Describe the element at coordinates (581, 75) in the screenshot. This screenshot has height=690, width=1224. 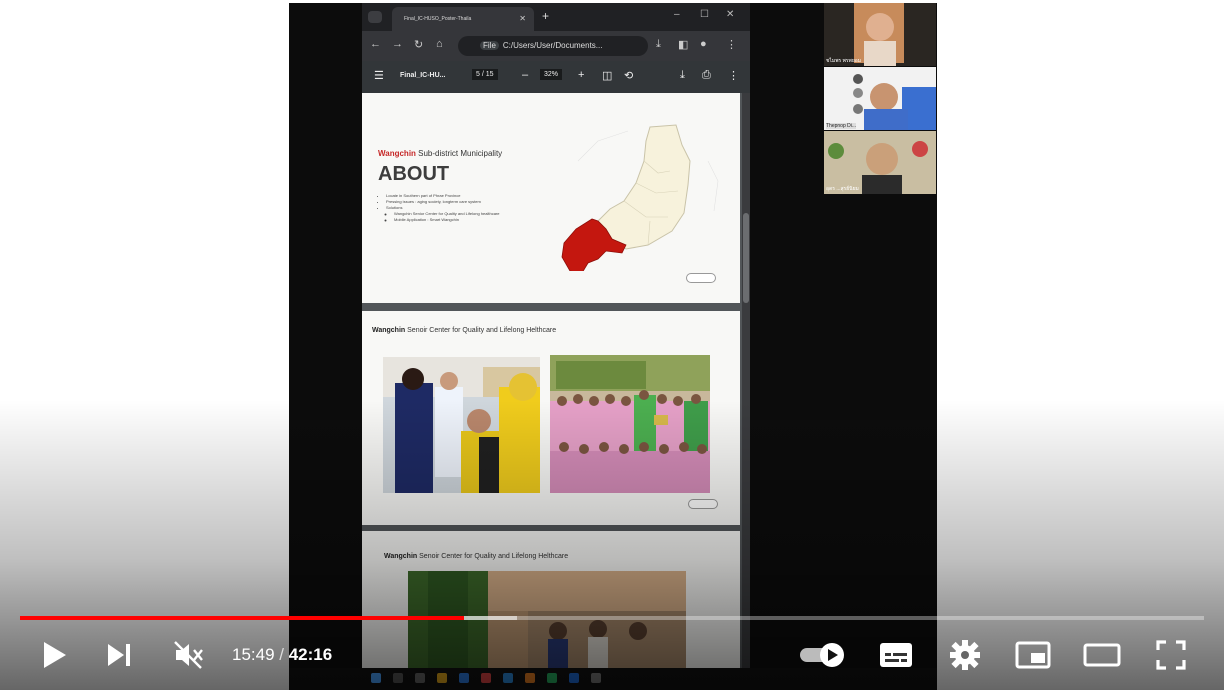
I see `zoom-in-icon: +` at that location.